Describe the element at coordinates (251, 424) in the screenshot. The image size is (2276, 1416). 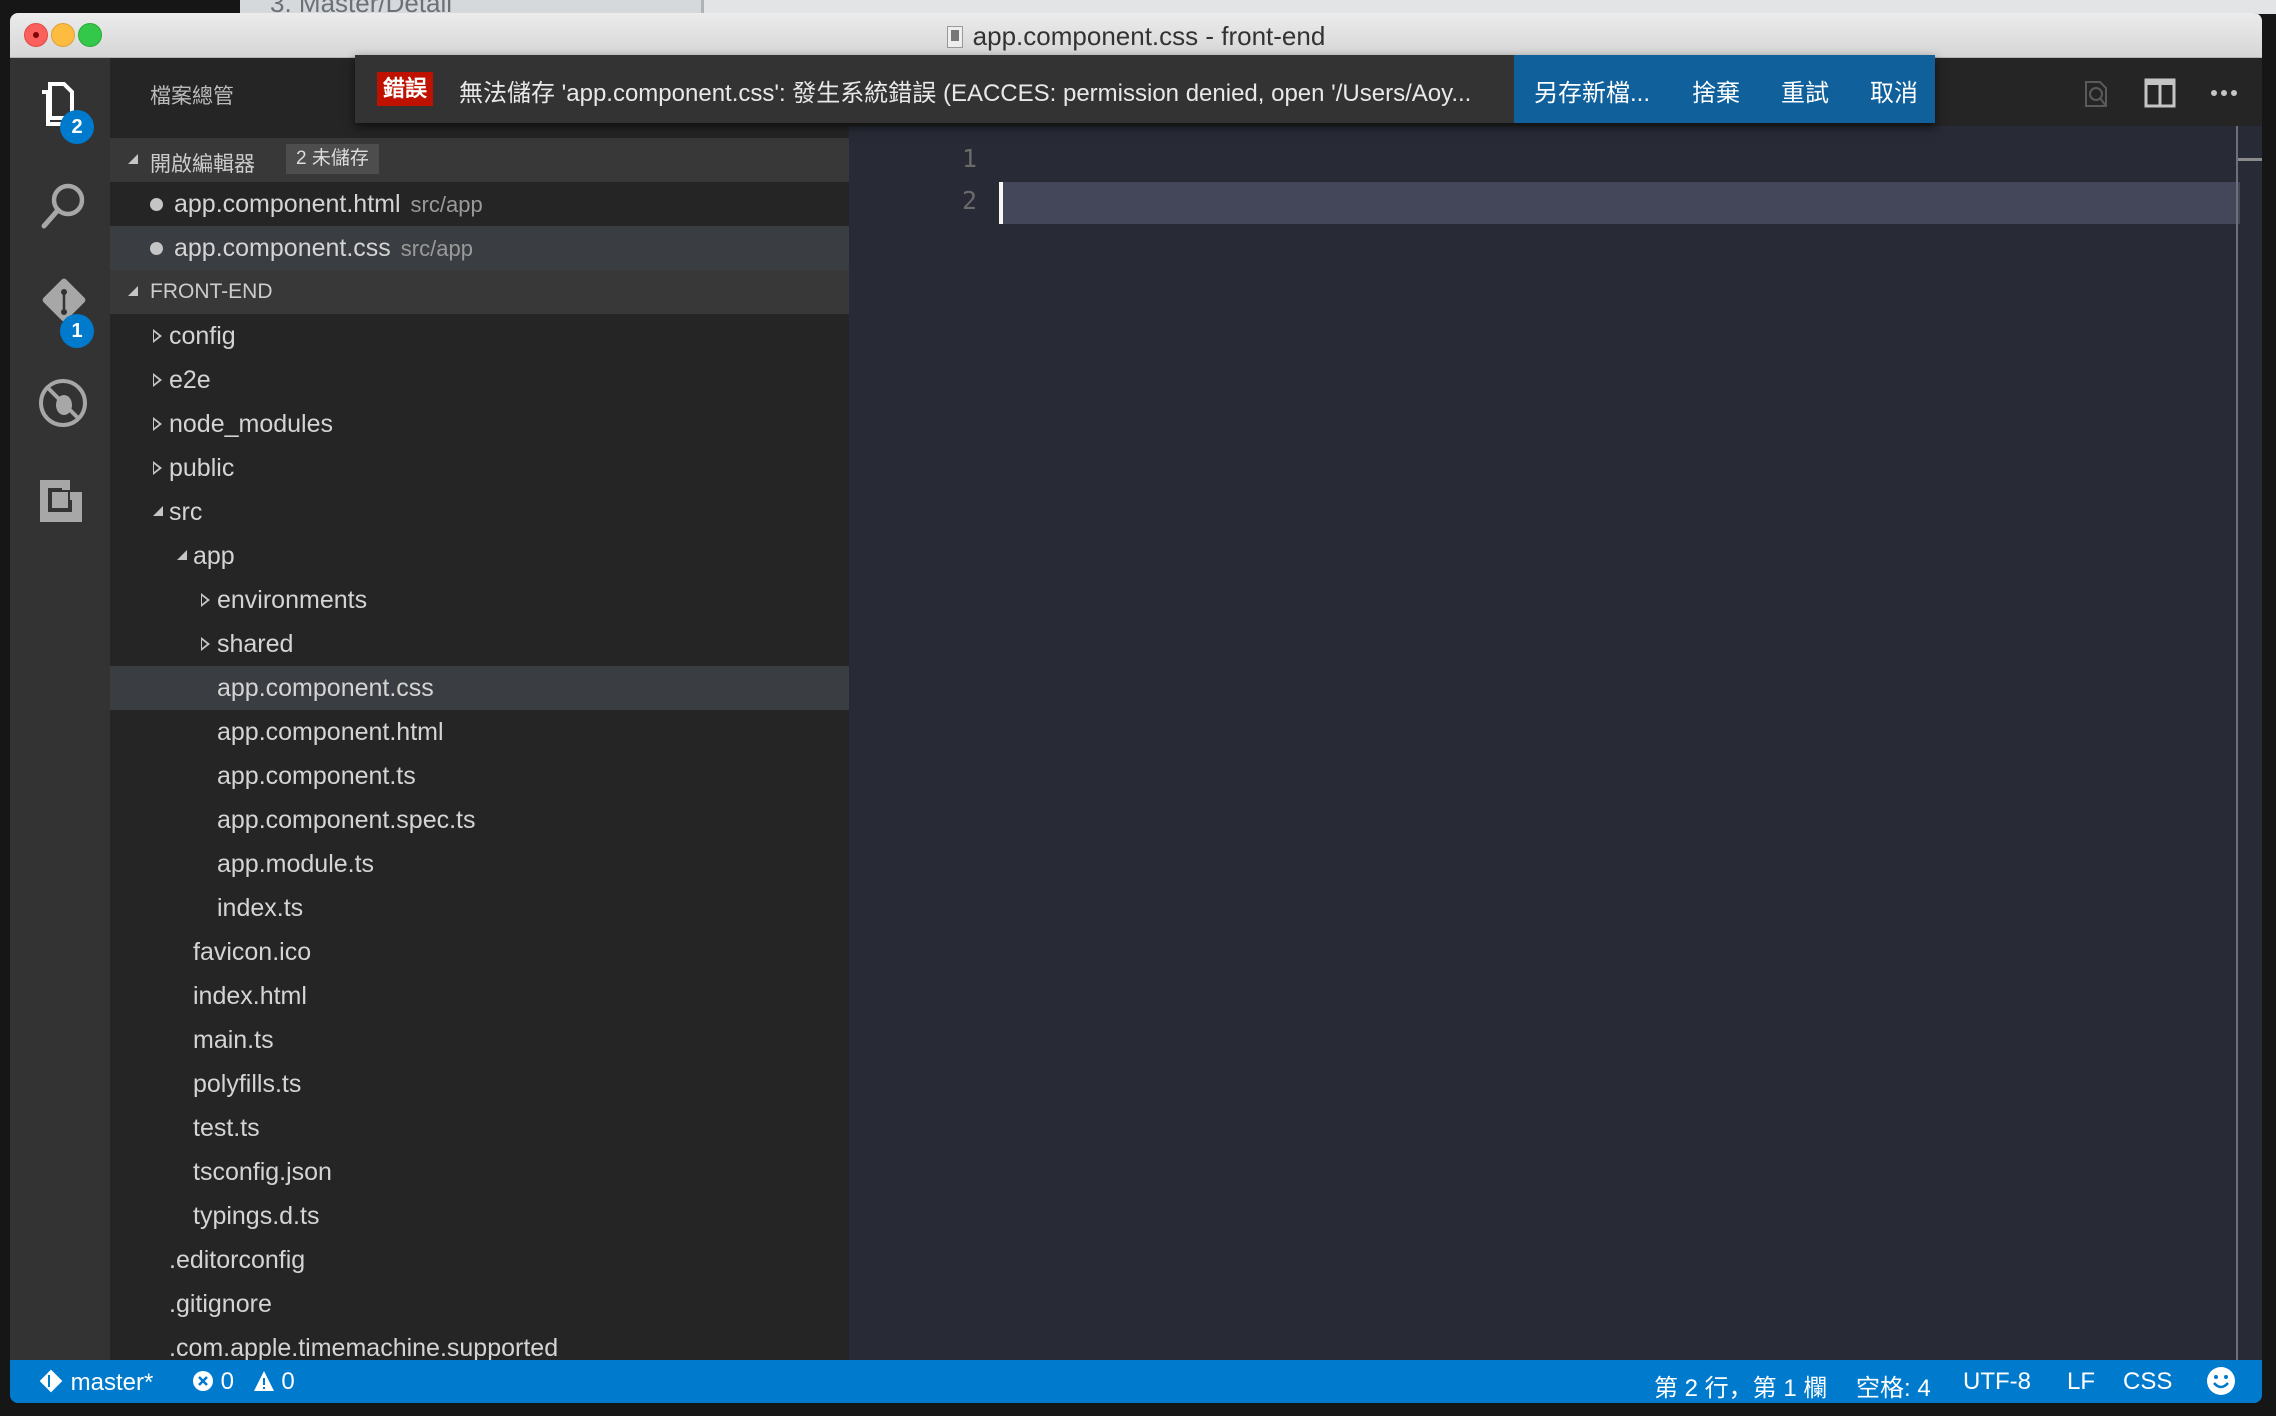
I see `tree-item-label: node_modules` at that location.